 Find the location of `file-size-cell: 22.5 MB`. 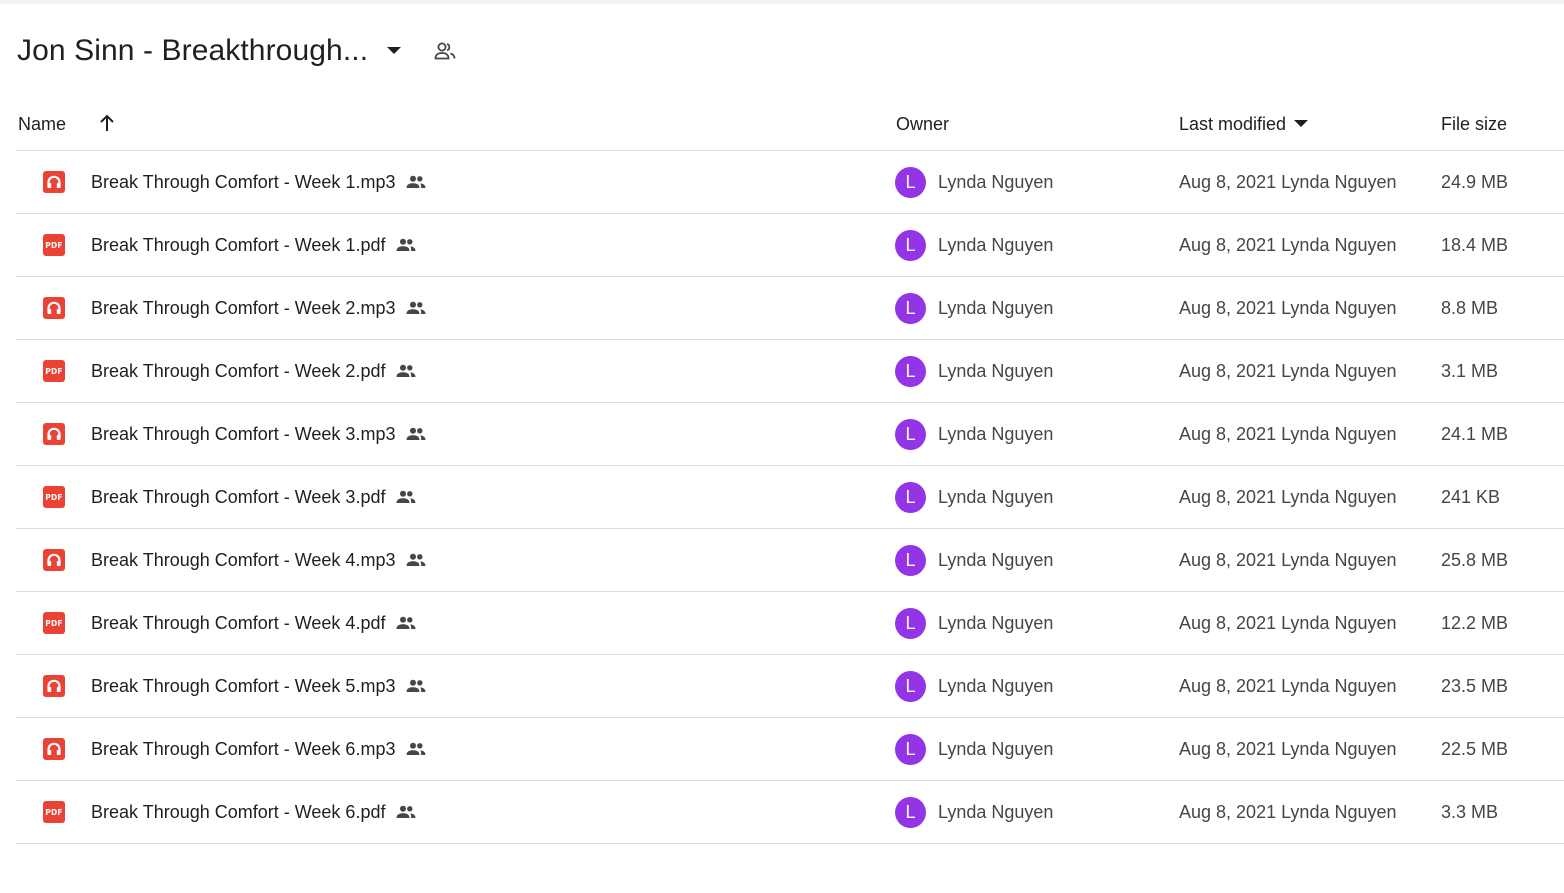

file-size-cell: 22.5 MB is located at coordinates (1475, 748).